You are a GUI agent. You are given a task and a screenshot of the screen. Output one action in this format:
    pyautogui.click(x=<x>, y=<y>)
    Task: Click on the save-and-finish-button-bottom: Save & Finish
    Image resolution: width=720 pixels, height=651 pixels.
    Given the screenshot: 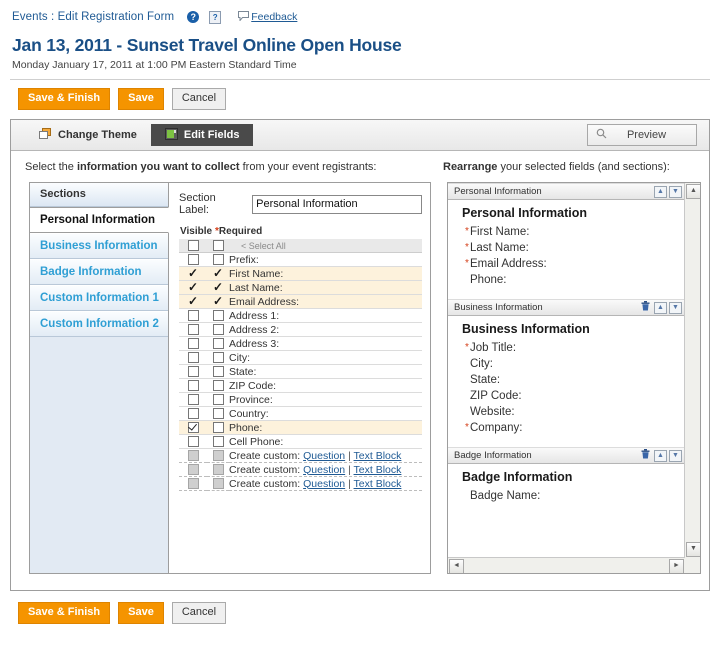 What is the action you would take?
    pyautogui.click(x=64, y=613)
    